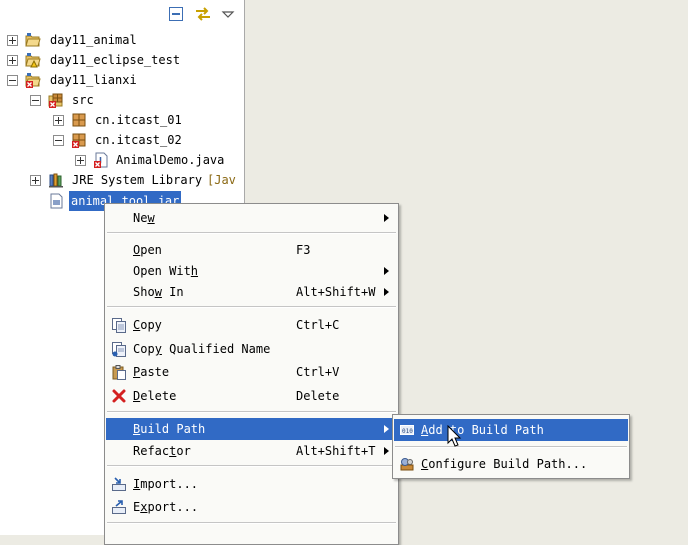 The width and height of the screenshot is (688, 545). Describe the element at coordinates (407, 464) in the screenshot. I see `configure-build-path-icon` at that location.